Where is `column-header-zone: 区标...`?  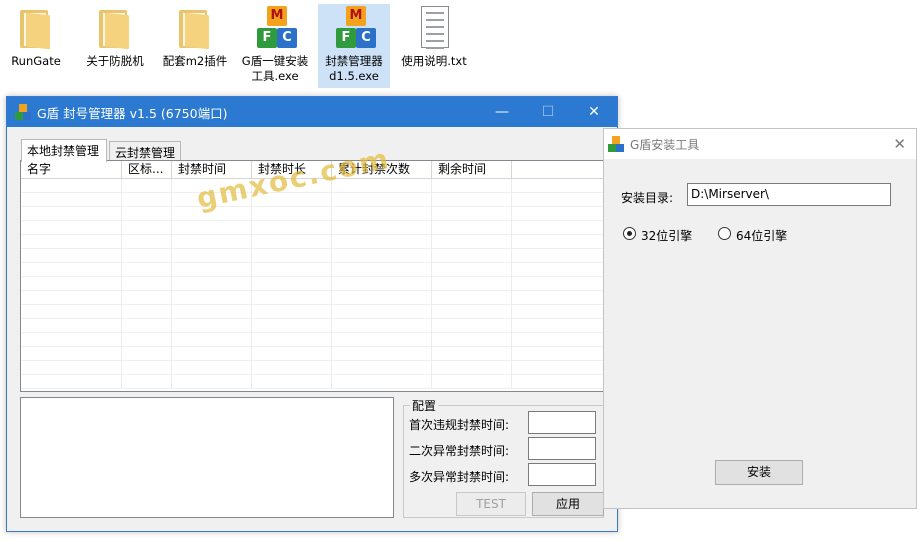 column-header-zone: 区标... is located at coordinates (147, 170).